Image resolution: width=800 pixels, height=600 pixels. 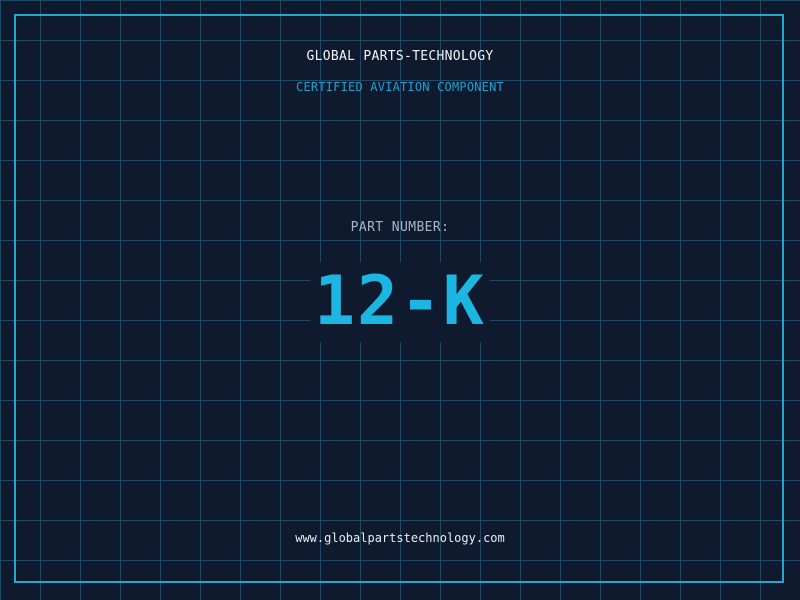 What do you see at coordinates (400, 56) in the screenshot?
I see `brand-title: GLOBAL PARTS-TECHNOLOGY` at bounding box center [400, 56].